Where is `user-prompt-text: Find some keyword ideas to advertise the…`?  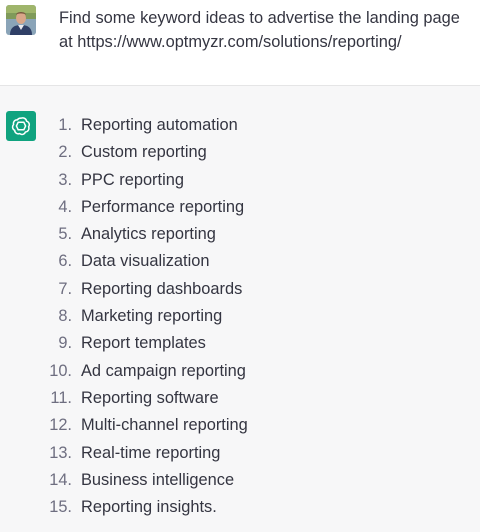 user-prompt-text: Find some keyword ideas to advertise the… is located at coordinates (259, 30).